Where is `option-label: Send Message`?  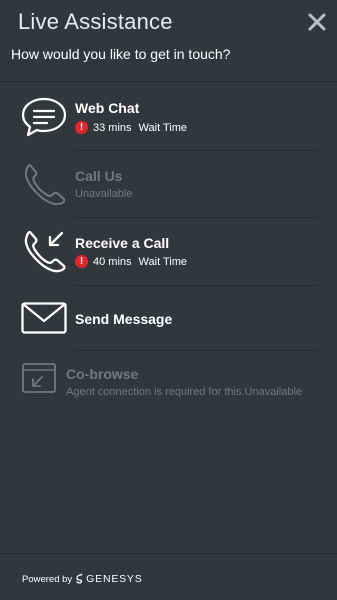 option-label: Send Message is located at coordinates (124, 319).